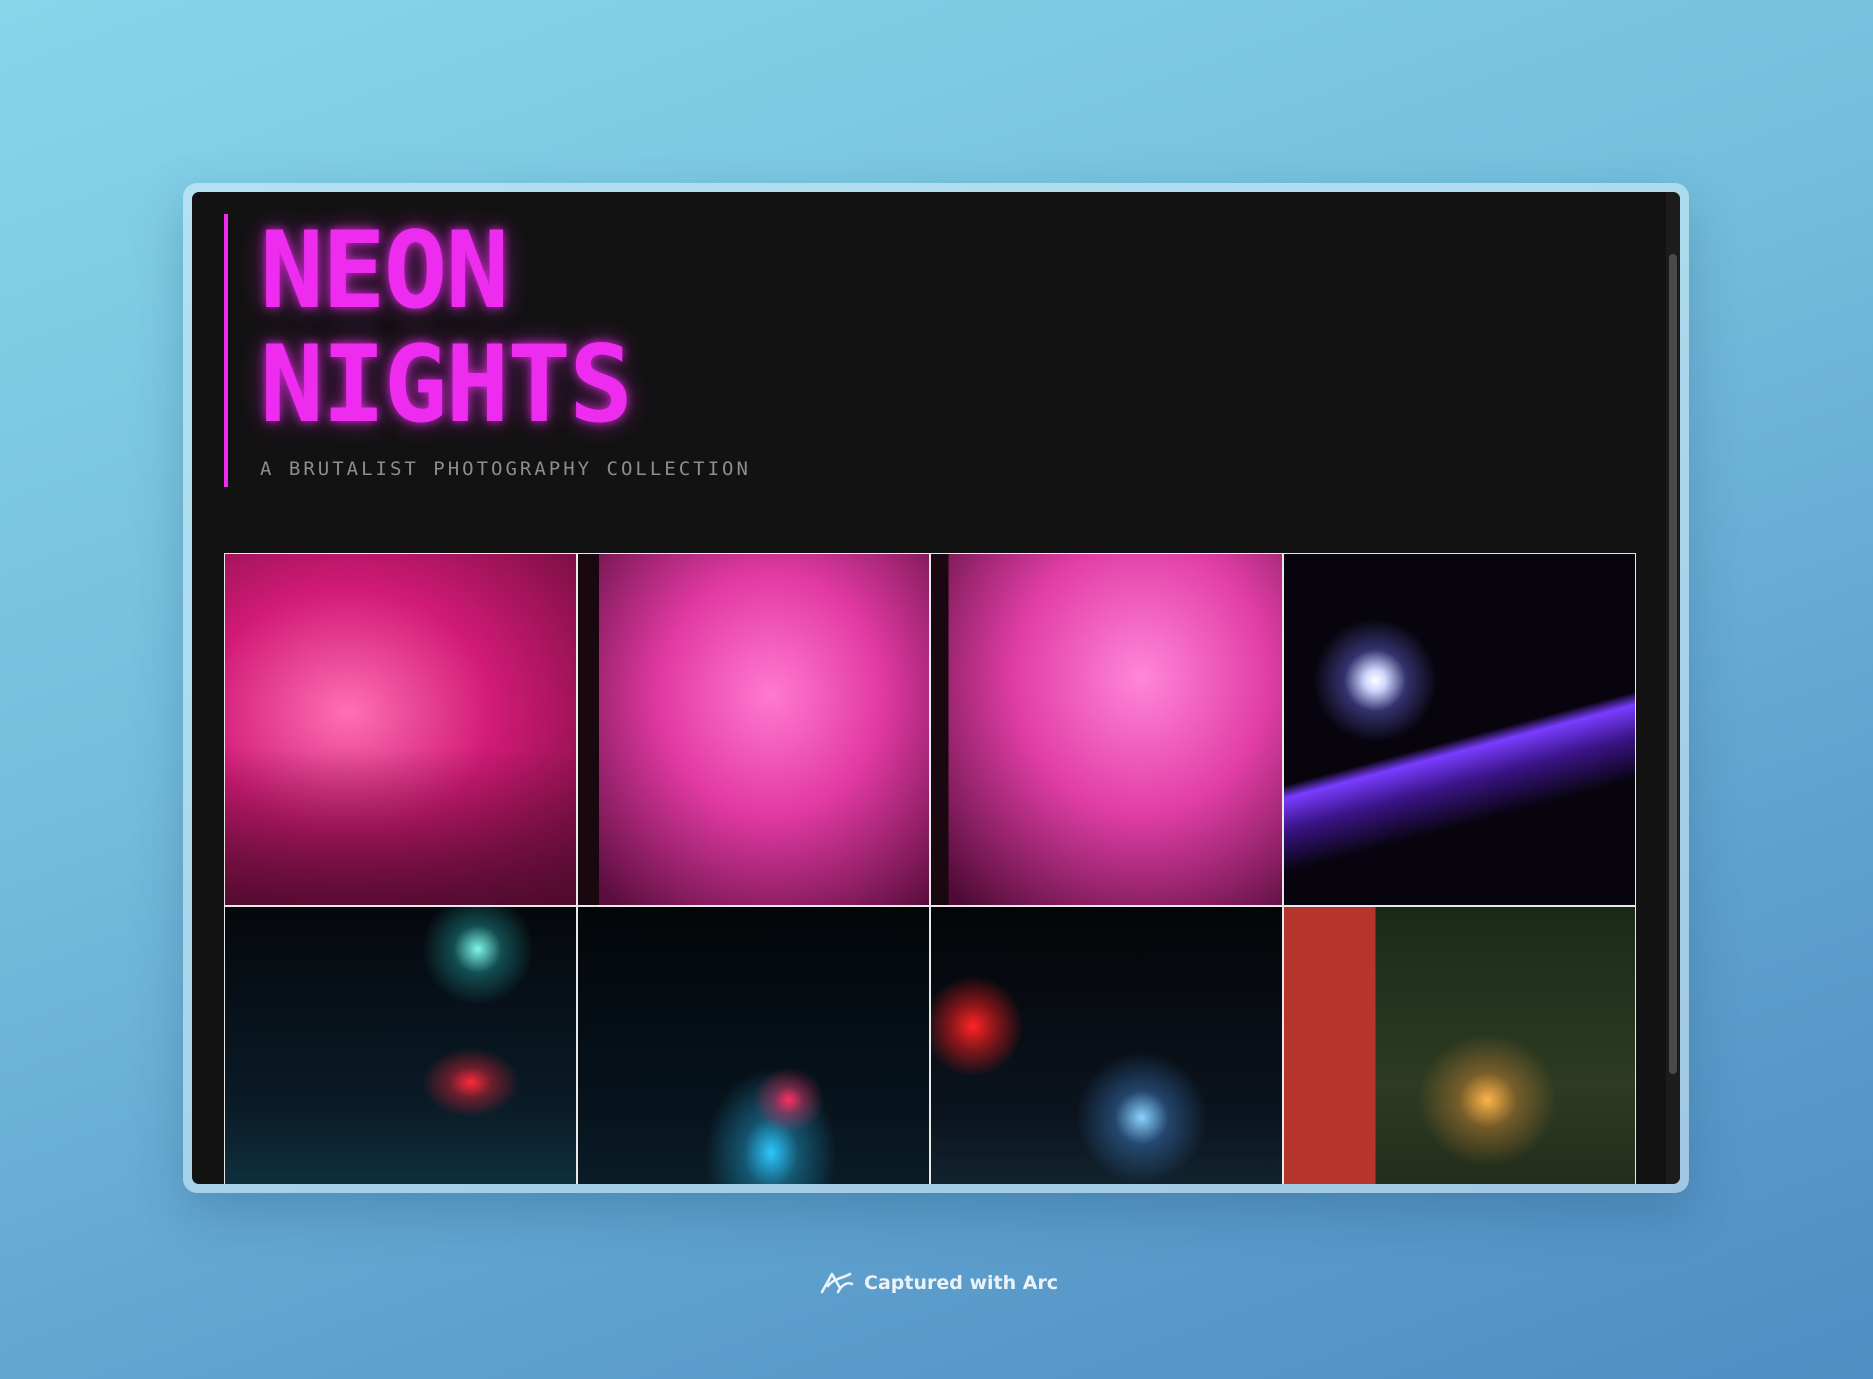 The height and width of the screenshot is (1379, 1873). Describe the element at coordinates (837, 1283) in the screenshot. I see `arc-logo-icon` at that location.